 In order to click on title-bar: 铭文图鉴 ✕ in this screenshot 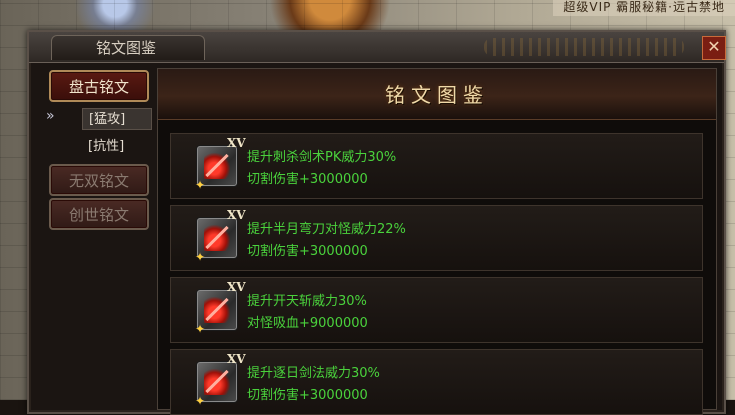, I will do `click(377, 47)`.